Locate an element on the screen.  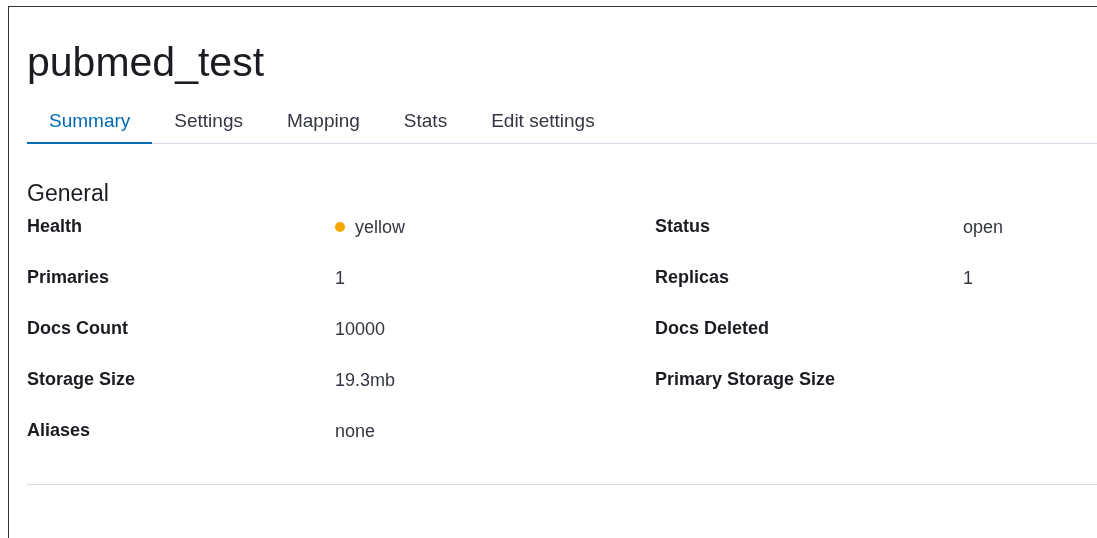
field-label: Docs Deleted is located at coordinates (713, 328).